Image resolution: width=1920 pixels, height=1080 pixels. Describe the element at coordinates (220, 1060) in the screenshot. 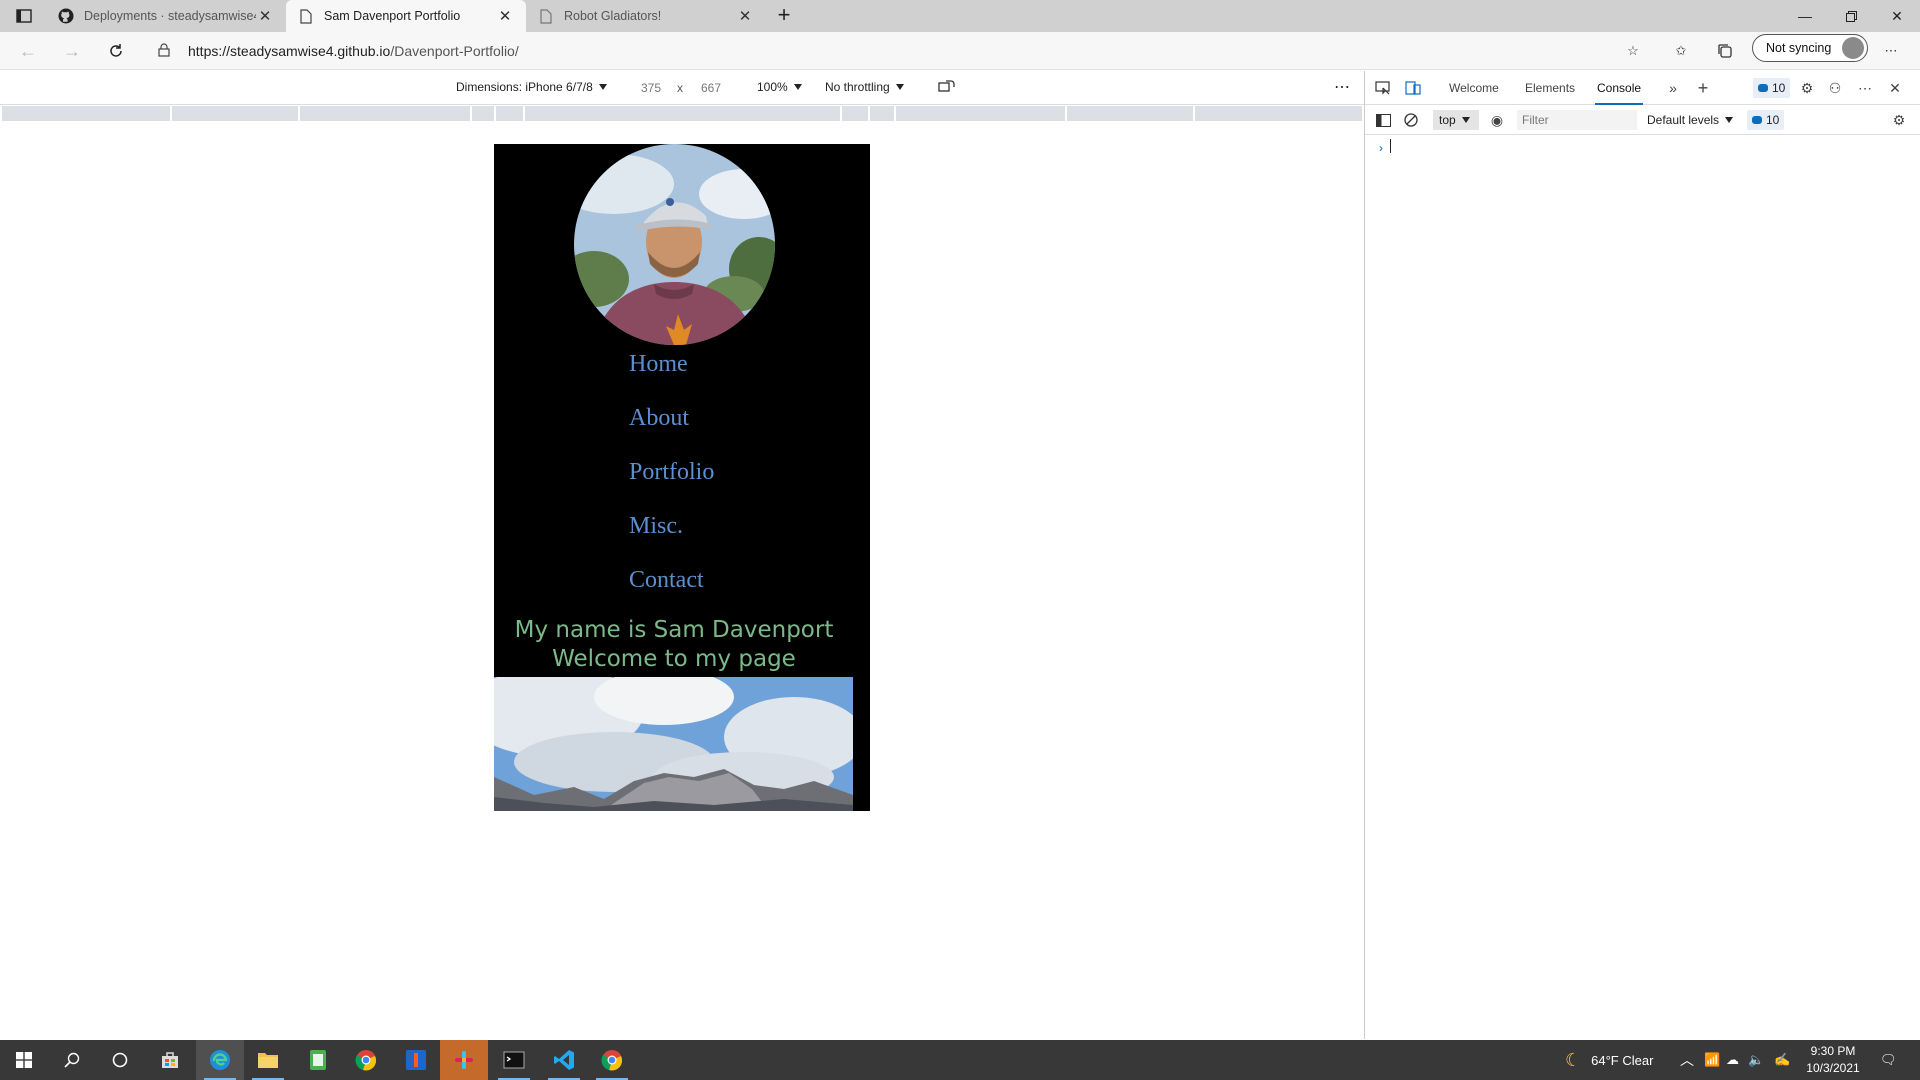

I see `taskbar-edge` at that location.